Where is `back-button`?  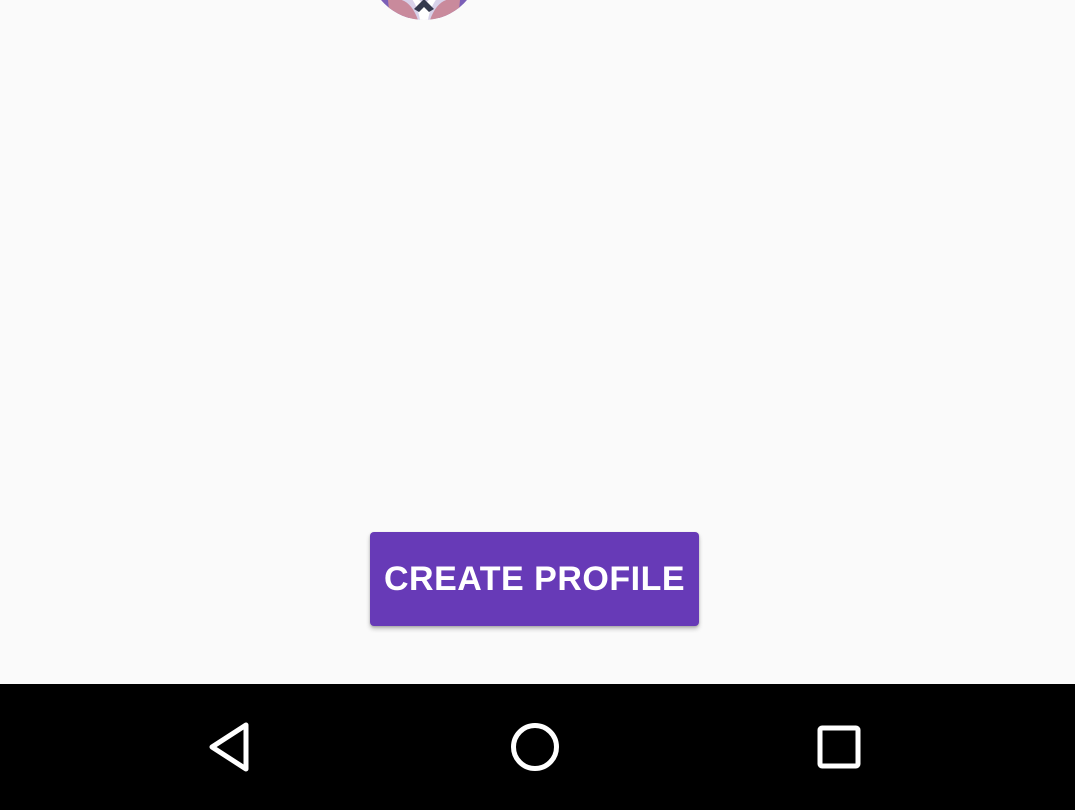 back-button is located at coordinates (232, 747).